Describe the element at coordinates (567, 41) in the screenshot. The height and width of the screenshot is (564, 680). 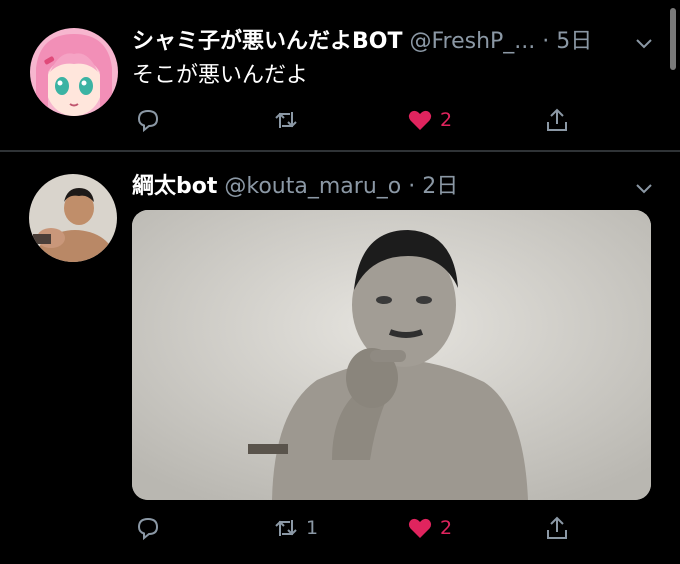
I see `timestamp: · 5日` at that location.